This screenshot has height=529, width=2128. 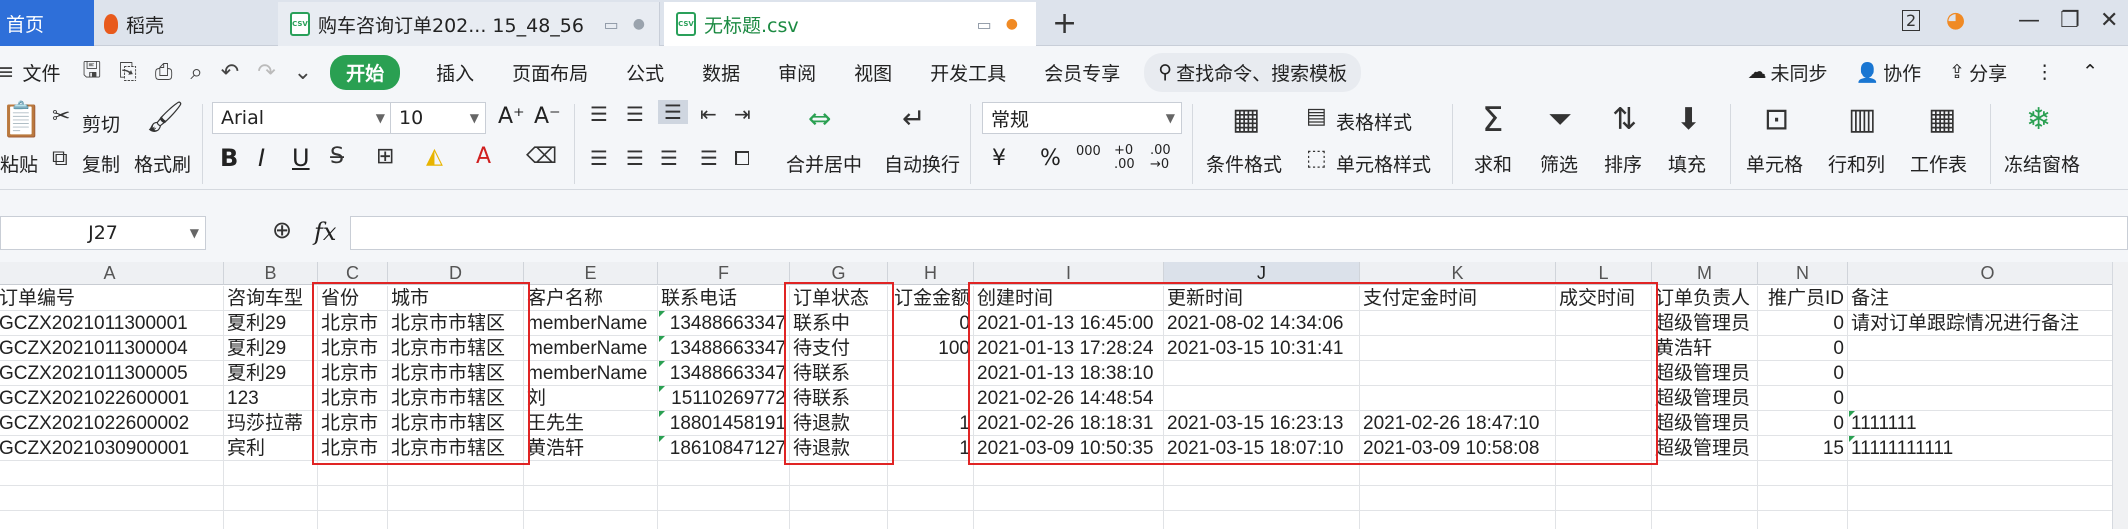 I want to click on menu-start: 开始, so click(x=365, y=72).